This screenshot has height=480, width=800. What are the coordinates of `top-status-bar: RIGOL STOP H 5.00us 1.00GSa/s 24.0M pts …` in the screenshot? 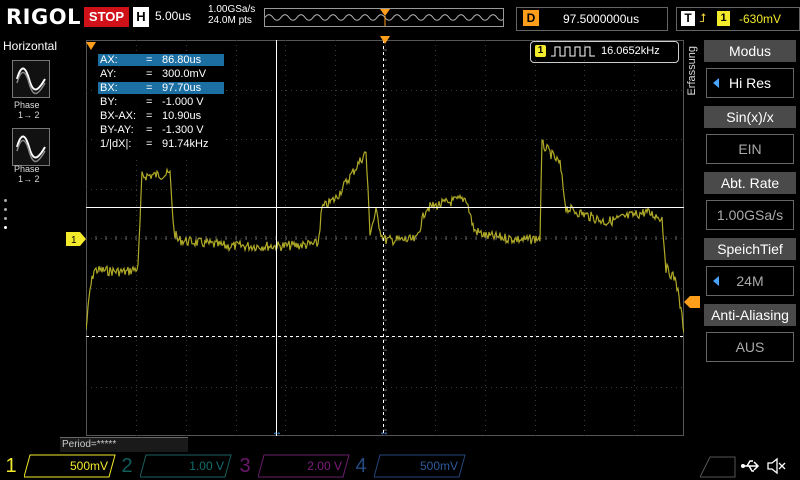 It's located at (400, 18).